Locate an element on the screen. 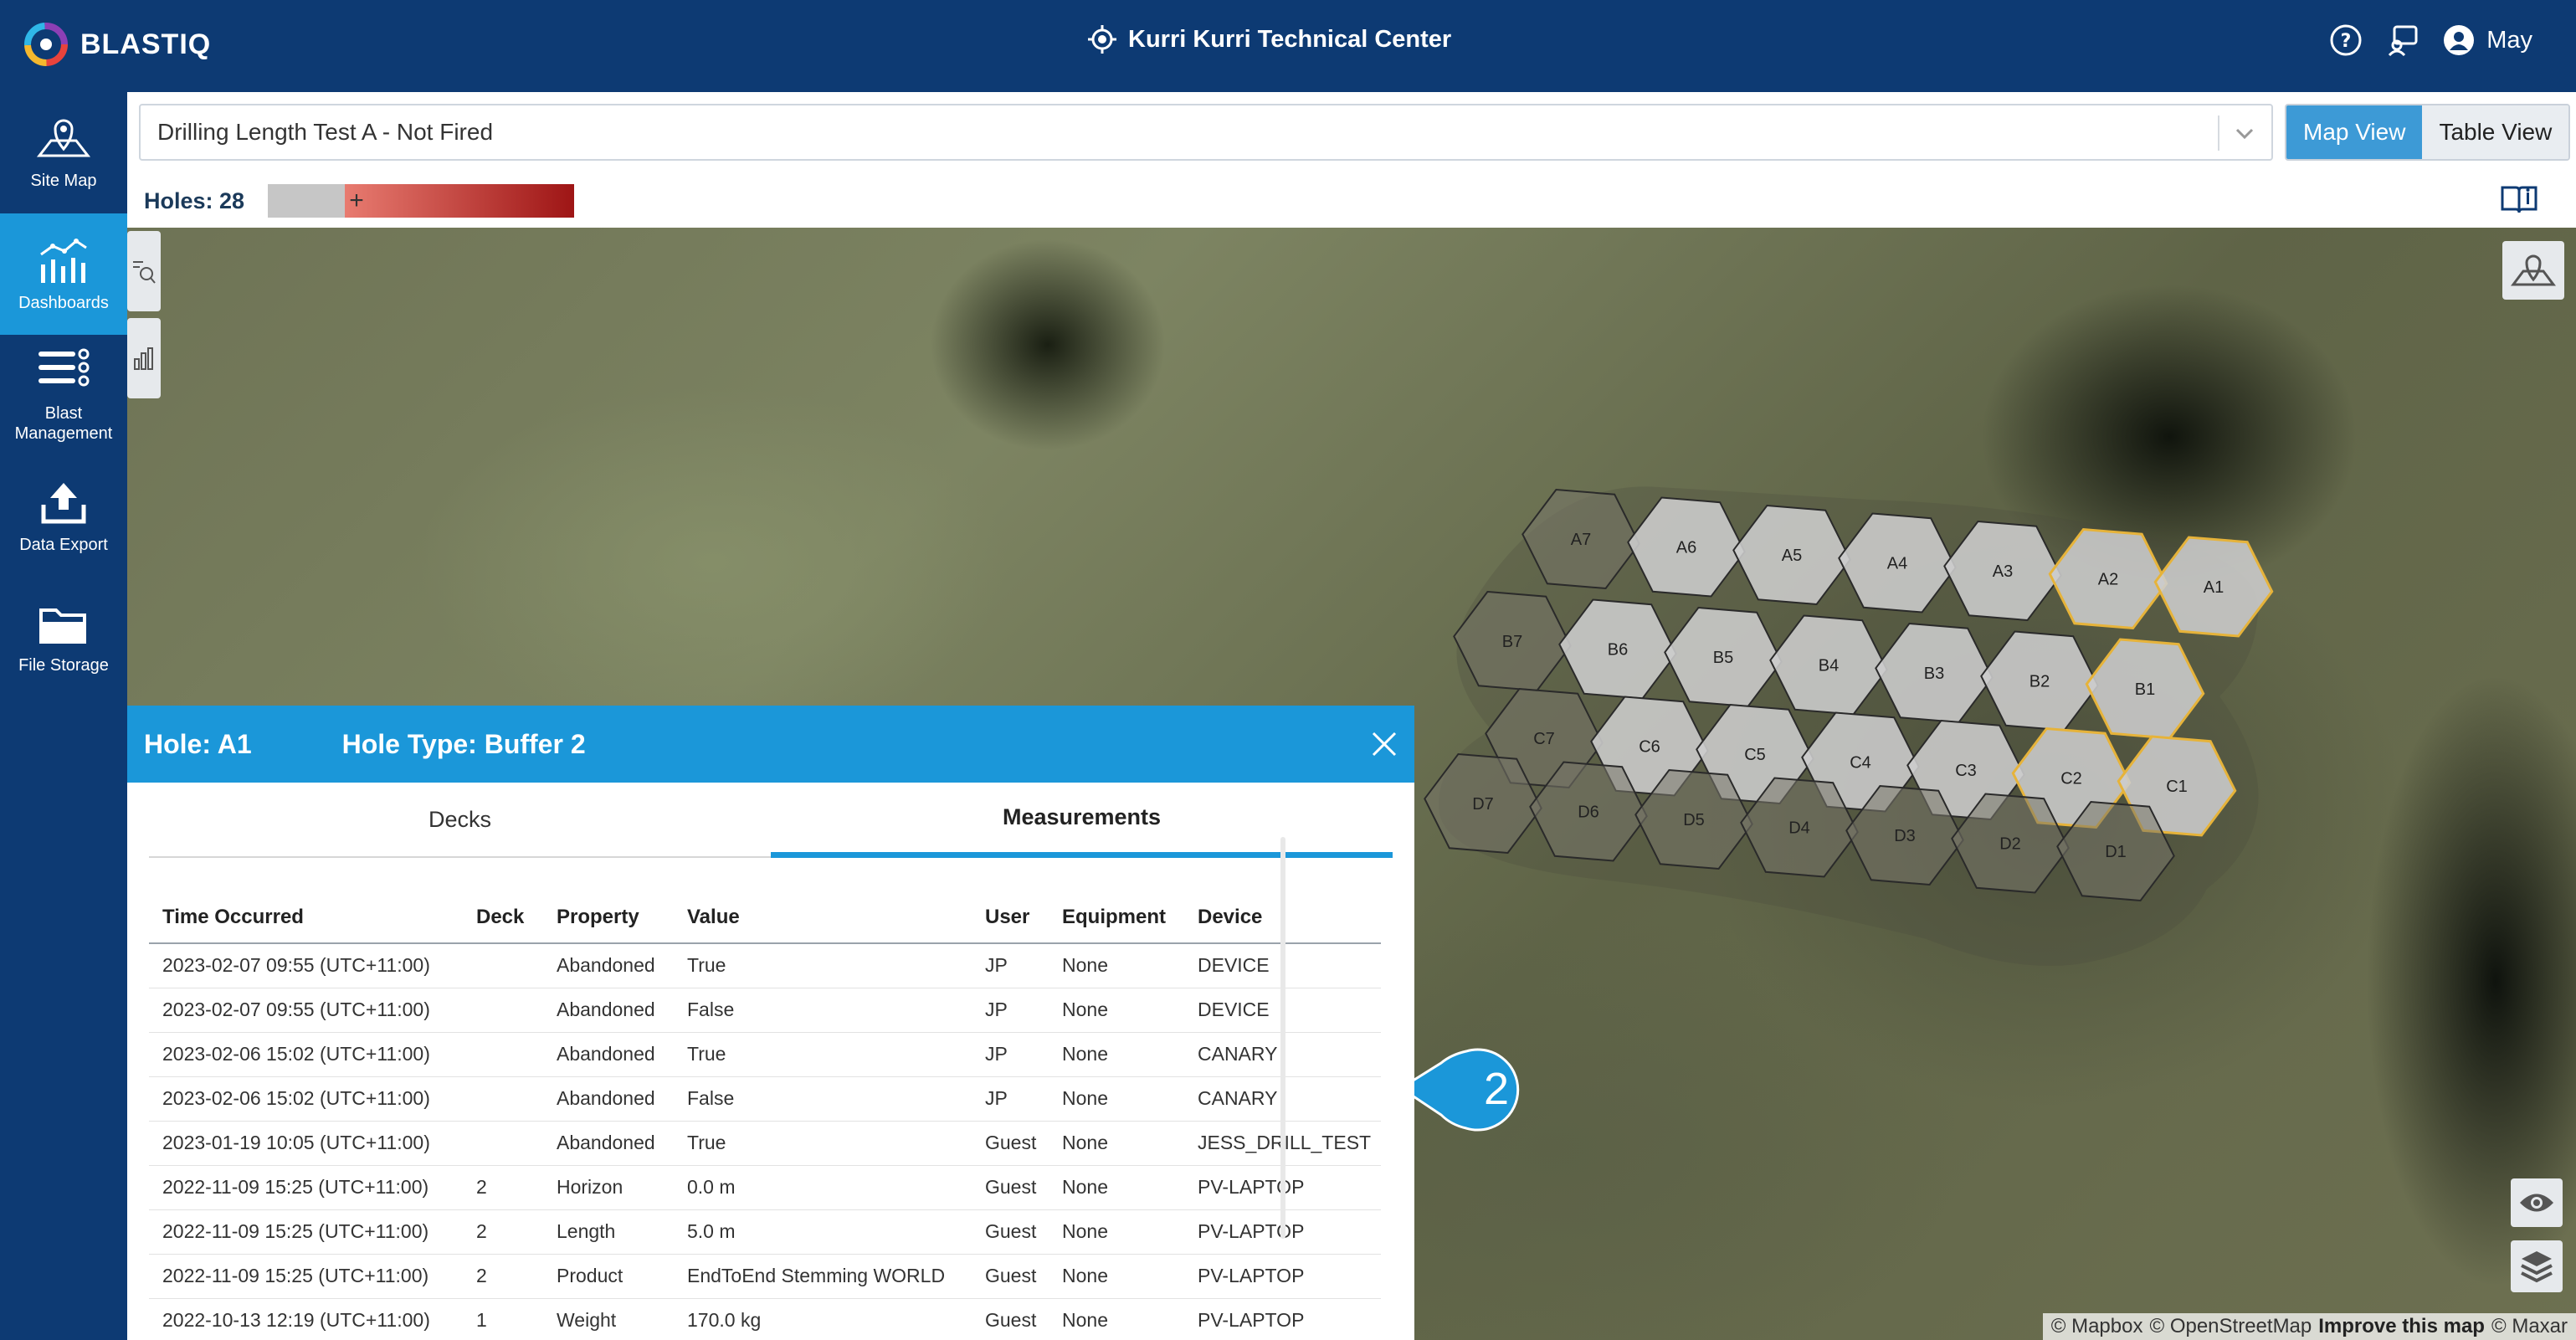 Image resolution: width=2576 pixels, height=1340 pixels. hole-label: B5 is located at coordinates (1723, 658).